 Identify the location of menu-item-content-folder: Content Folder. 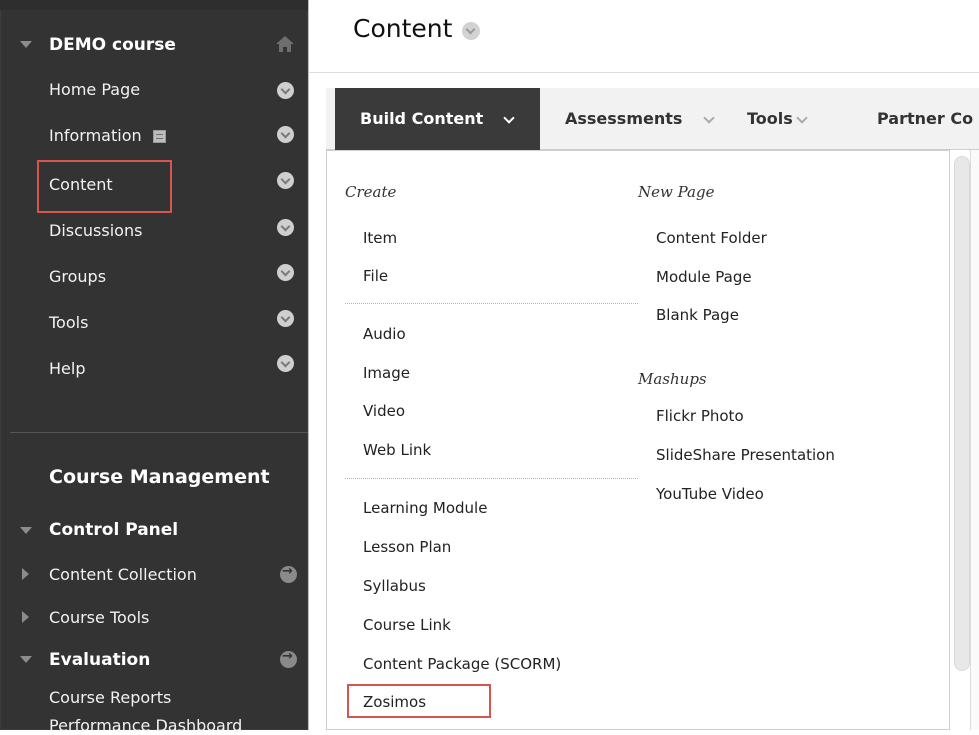
(711, 238).